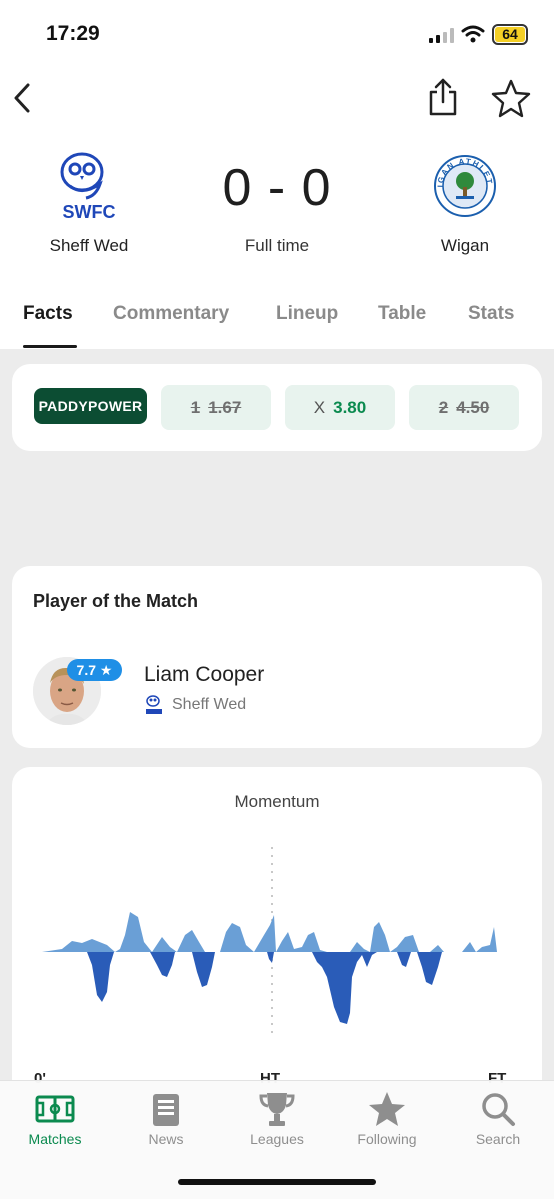  What do you see at coordinates (154, 704) in the screenshot?
I see `player-team-crest-icon` at bounding box center [154, 704].